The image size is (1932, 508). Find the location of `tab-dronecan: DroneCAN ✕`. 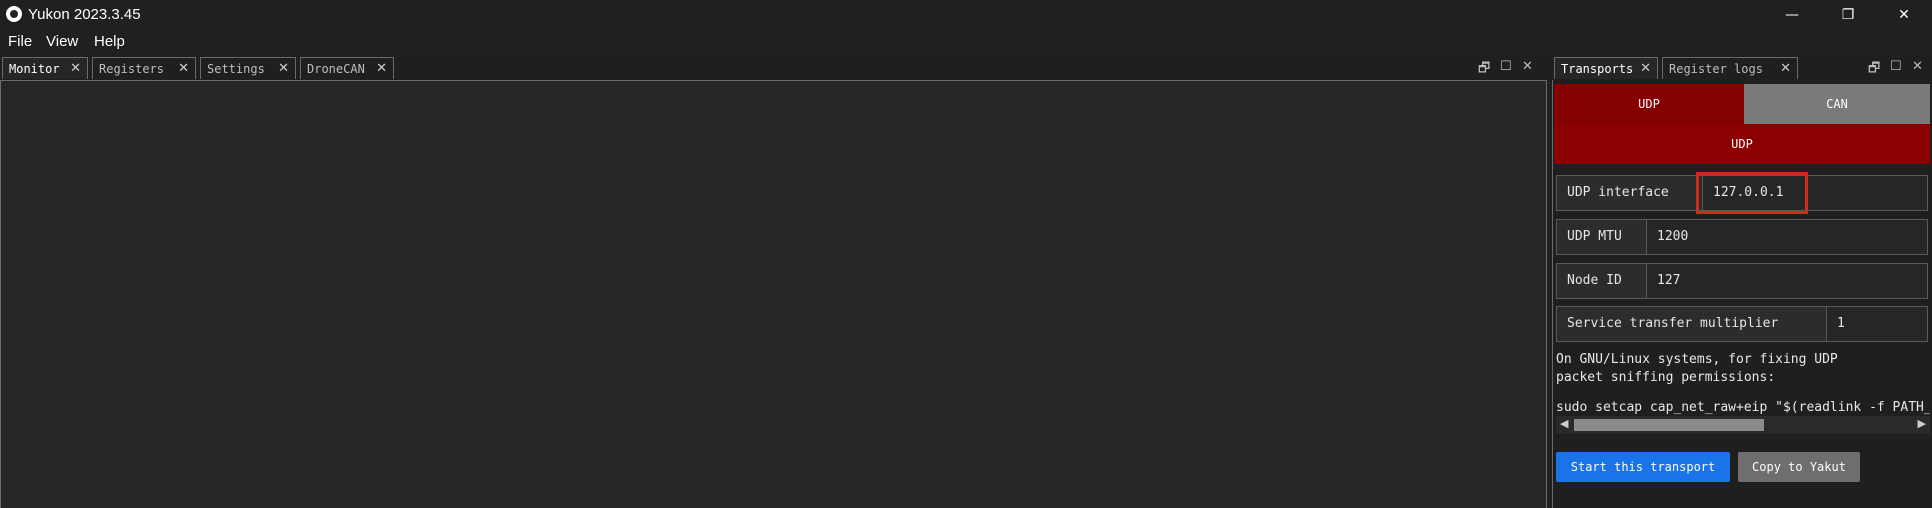

tab-dronecan: DroneCAN ✕ is located at coordinates (347, 68).